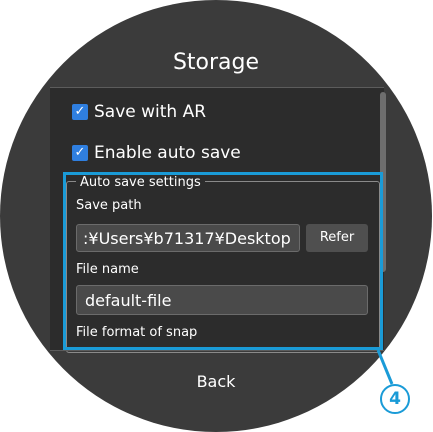 The width and height of the screenshot is (433, 432). Describe the element at coordinates (395, 399) in the screenshot. I see `annotation-marker: 4` at that location.